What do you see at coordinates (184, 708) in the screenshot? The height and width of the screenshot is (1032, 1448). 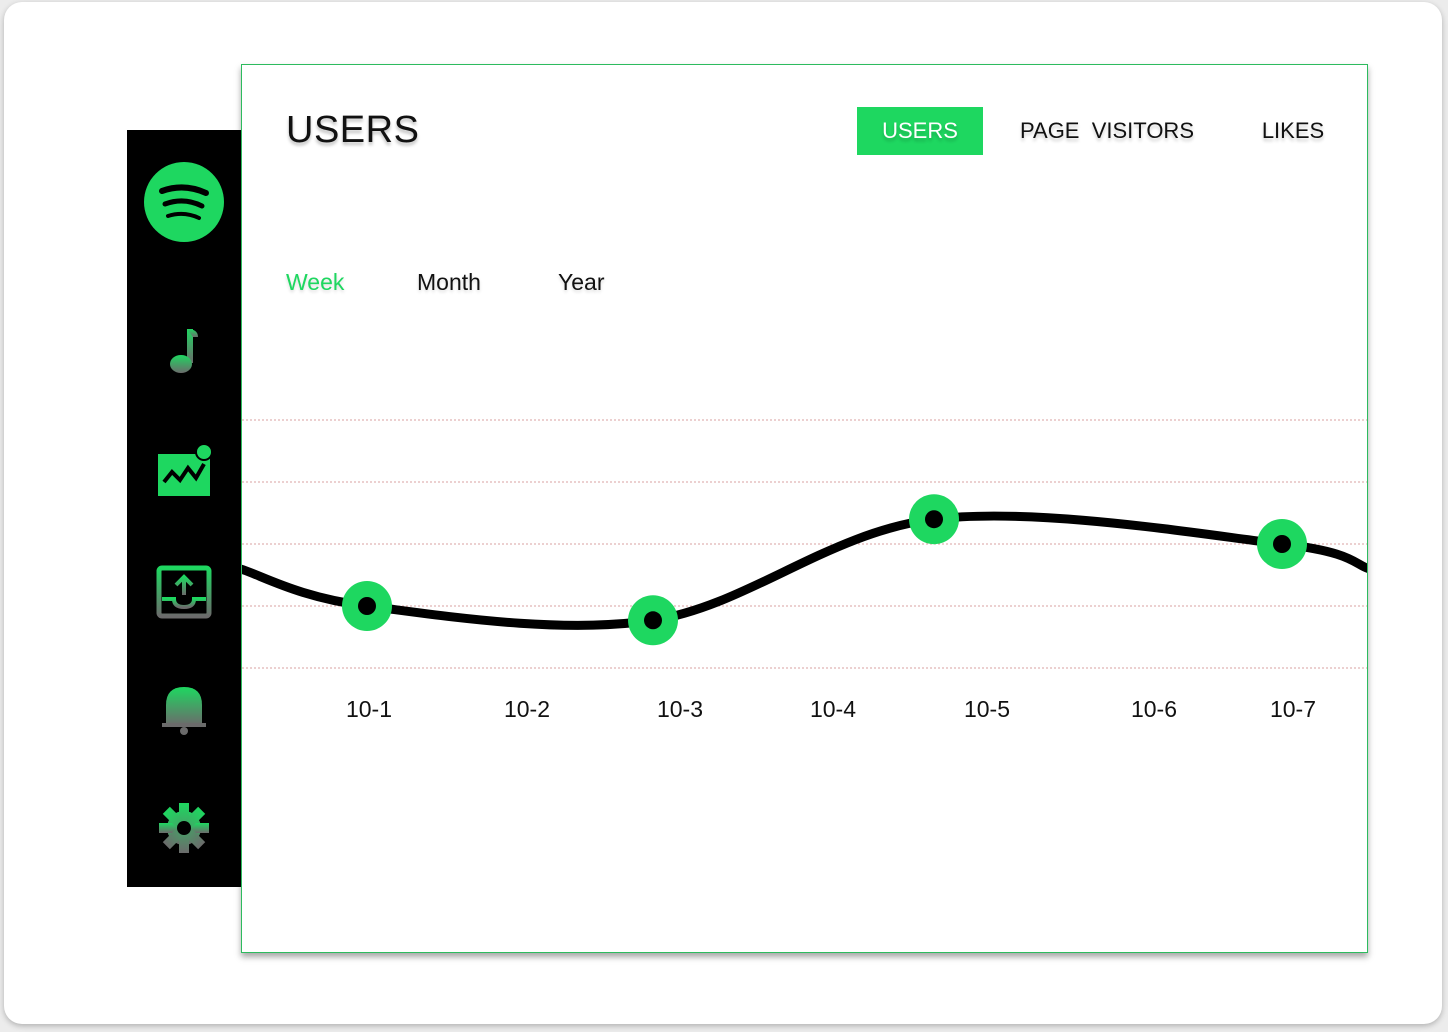 I see `bell-icon` at bounding box center [184, 708].